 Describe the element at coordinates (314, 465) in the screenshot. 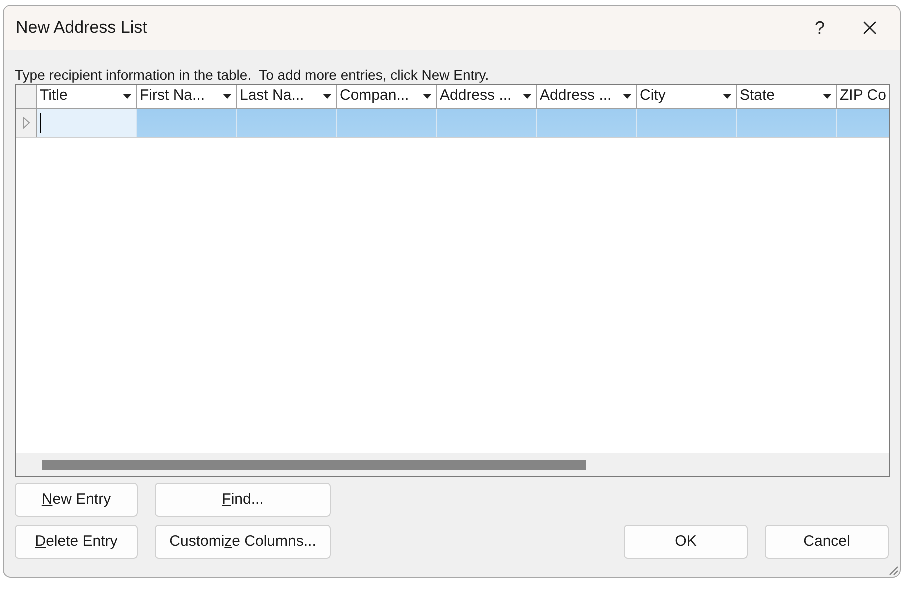

I see `scrollbar-thumb` at that location.